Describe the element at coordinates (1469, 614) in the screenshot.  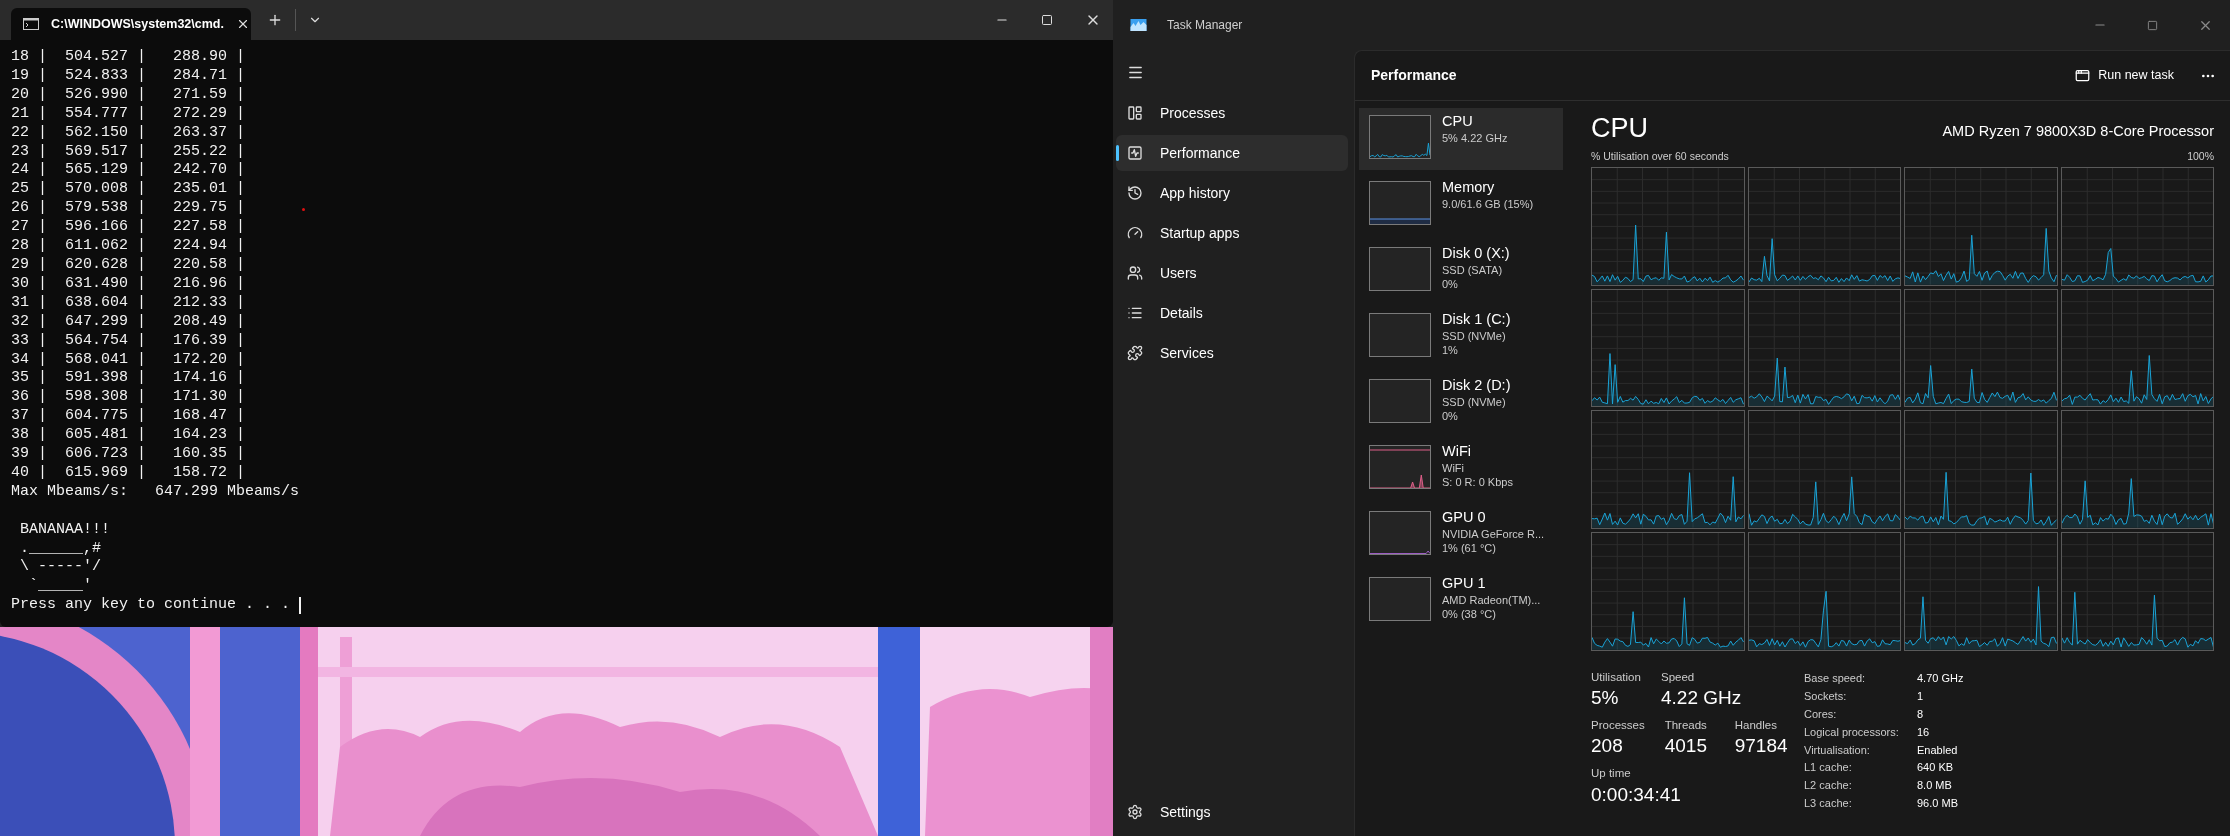
I see `device-detail: 0% (38 °C)` at that location.